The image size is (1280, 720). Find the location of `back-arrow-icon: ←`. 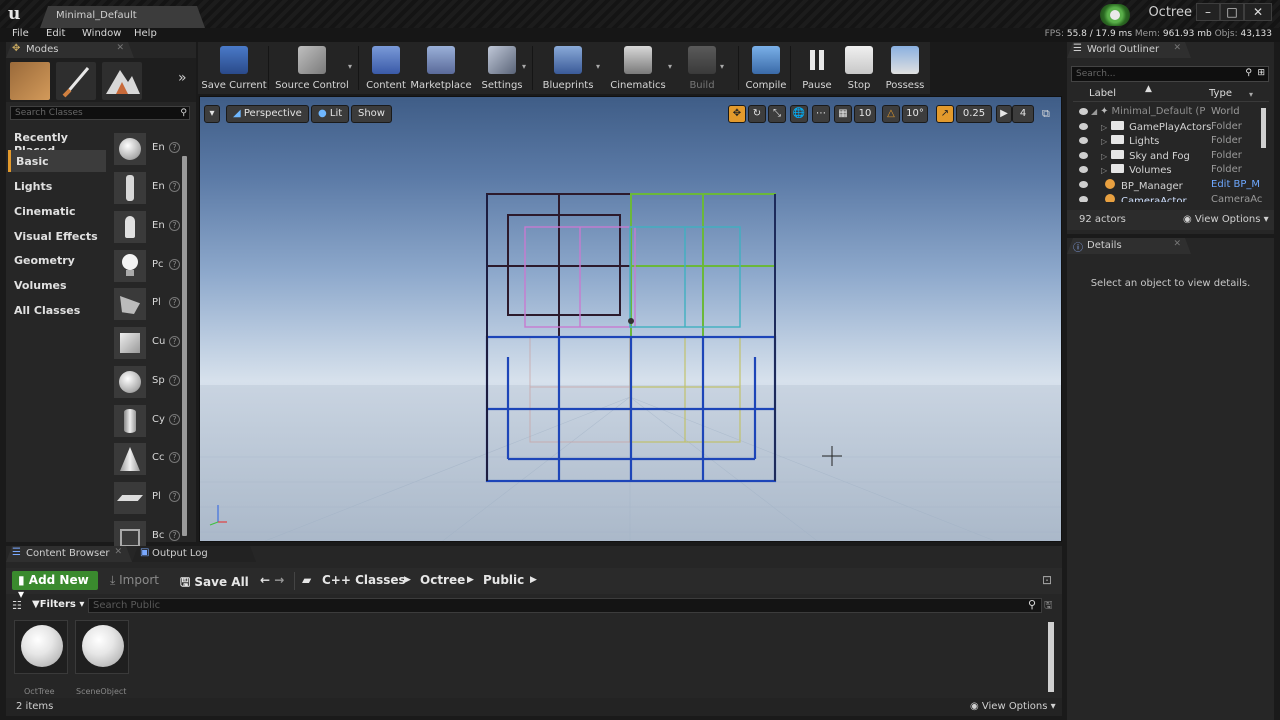

back-arrow-icon: ← is located at coordinates (265, 580).